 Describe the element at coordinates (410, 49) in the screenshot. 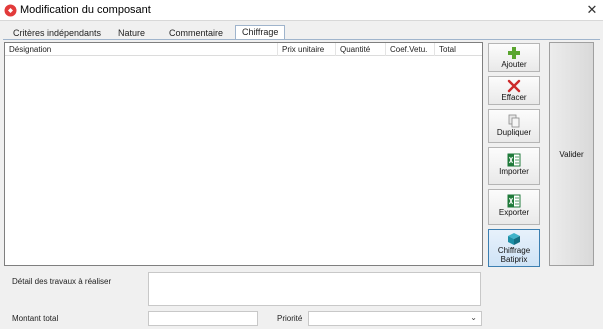

I see `column-header-coef-vetu: Coef.Vetu.` at that location.